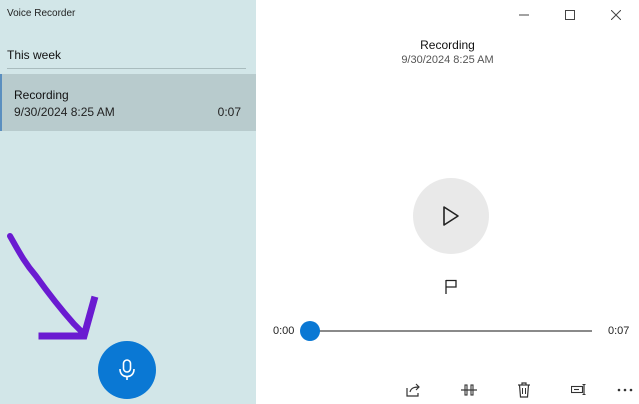  I want to click on microphone-icon, so click(127, 369).